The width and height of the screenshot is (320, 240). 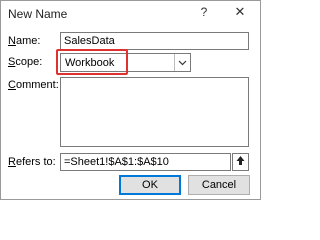 What do you see at coordinates (145, 162) in the screenshot?
I see `refers-to-input: =Sheet1!$A$1:$A$10` at bounding box center [145, 162].